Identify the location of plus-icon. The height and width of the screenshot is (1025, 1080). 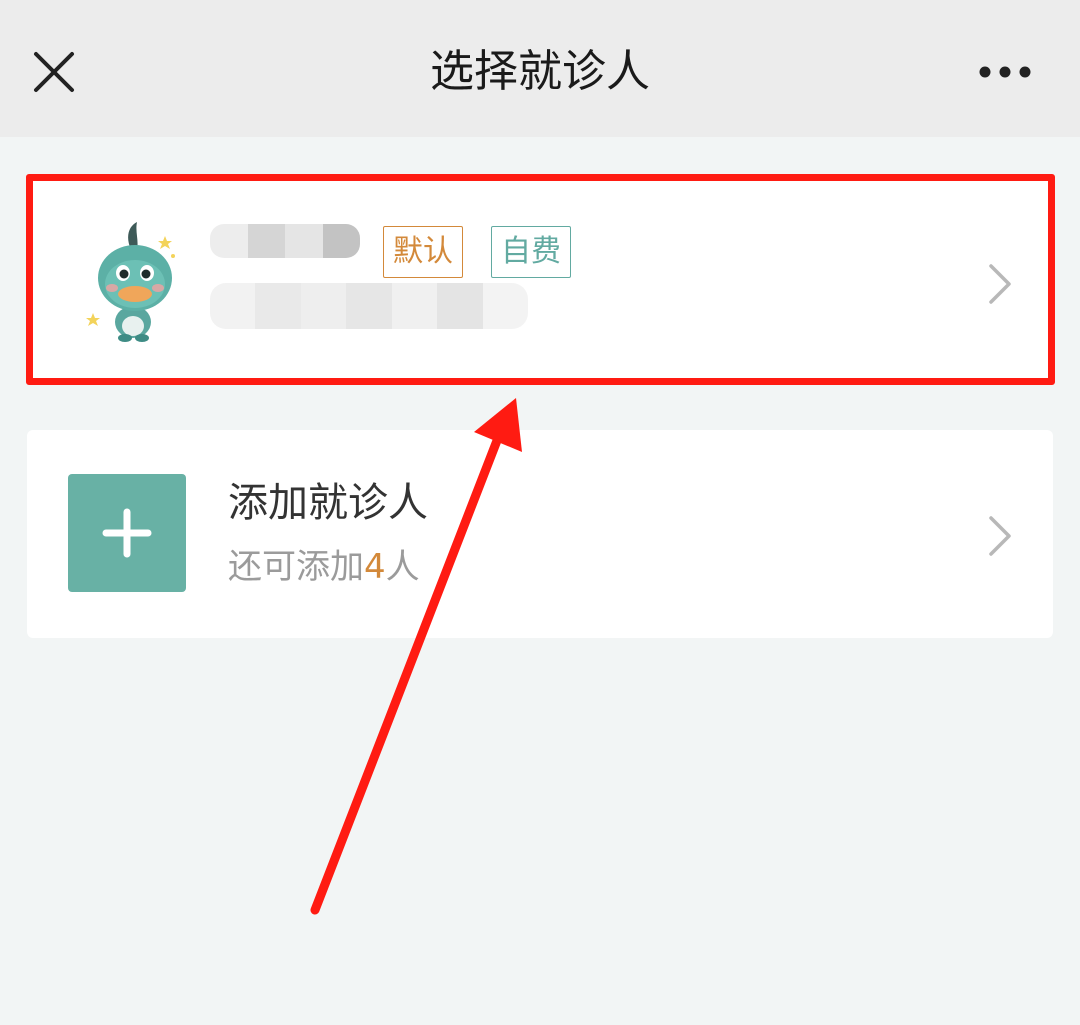
(127, 533).